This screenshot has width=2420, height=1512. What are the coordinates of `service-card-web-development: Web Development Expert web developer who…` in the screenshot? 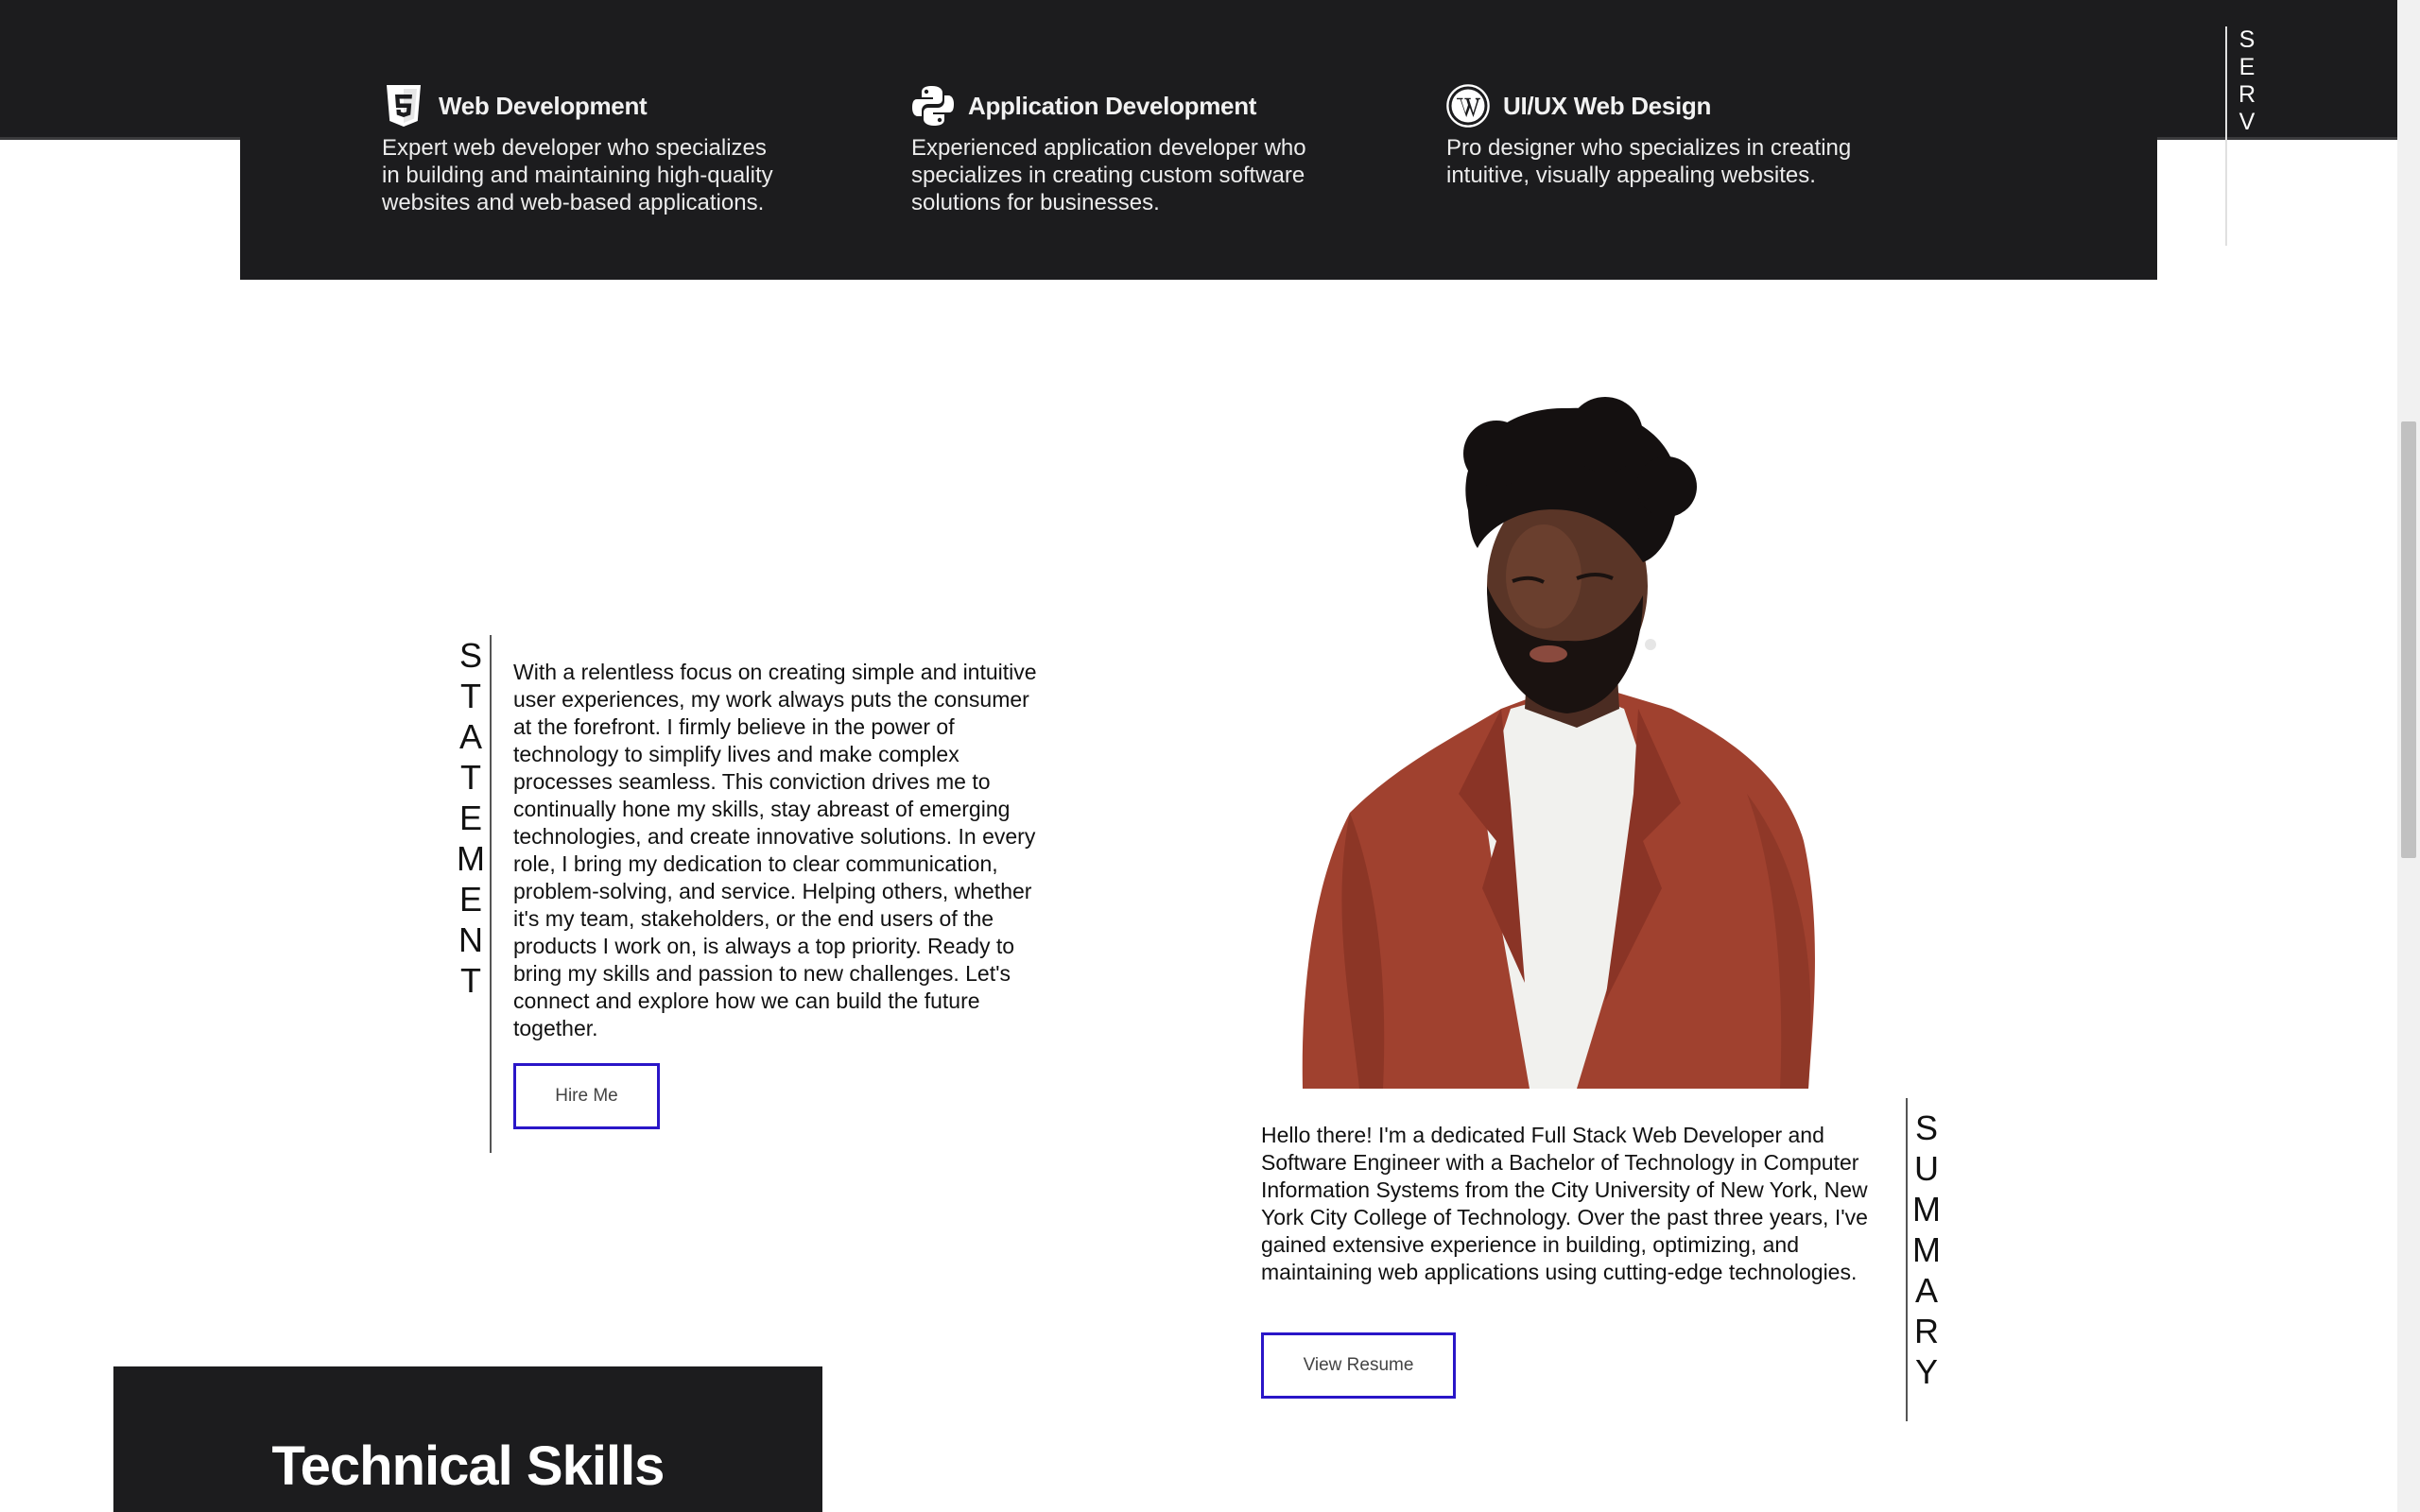 It's located at (580, 149).